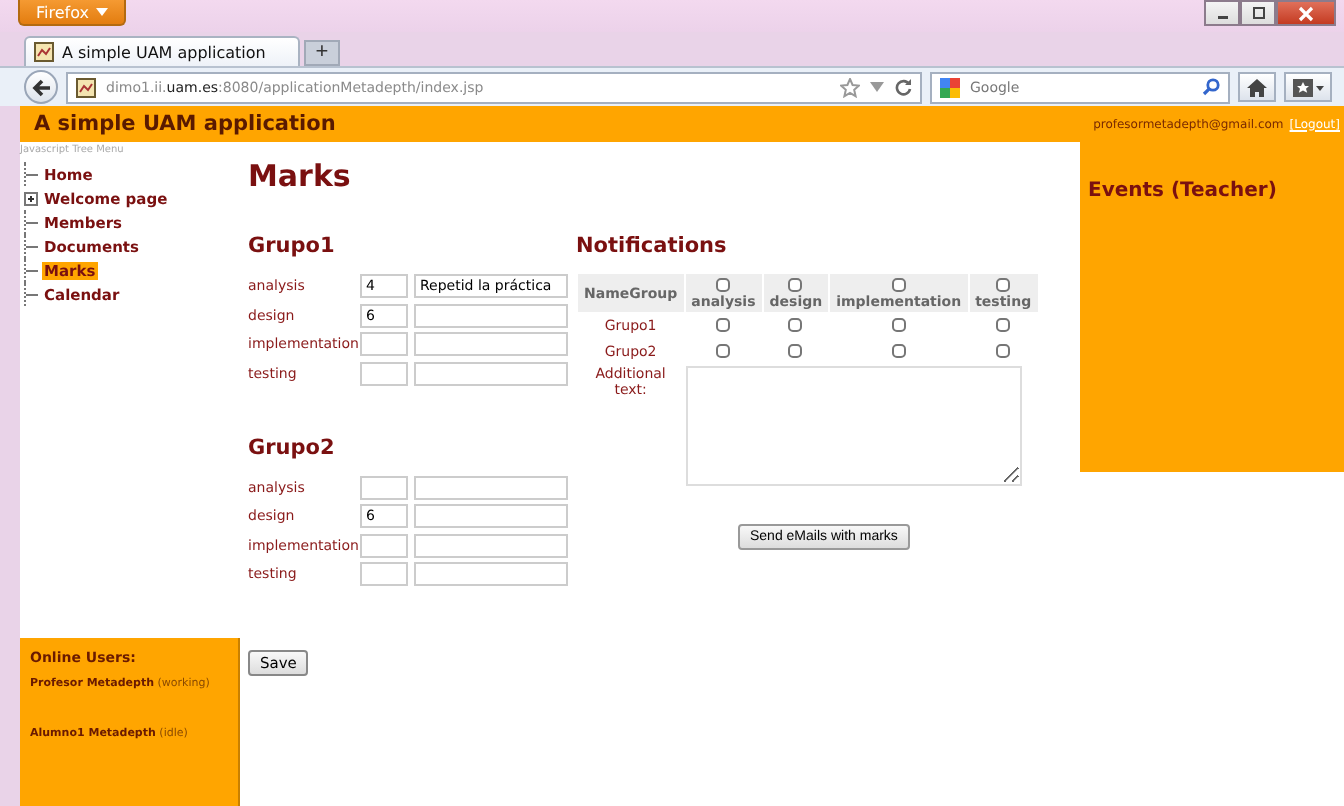 This screenshot has width=1344, height=806. What do you see at coordinates (1182, 191) in the screenshot?
I see `panel-title: Events (Teacher)` at bounding box center [1182, 191].